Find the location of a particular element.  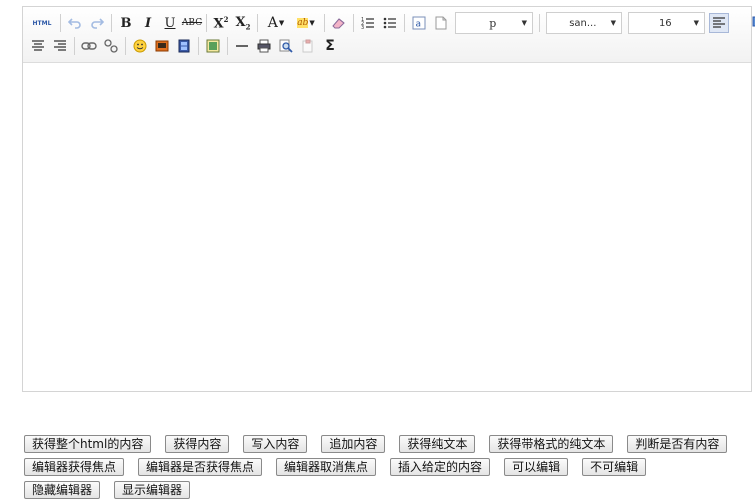

insert-video-button is located at coordinates (184, 46).